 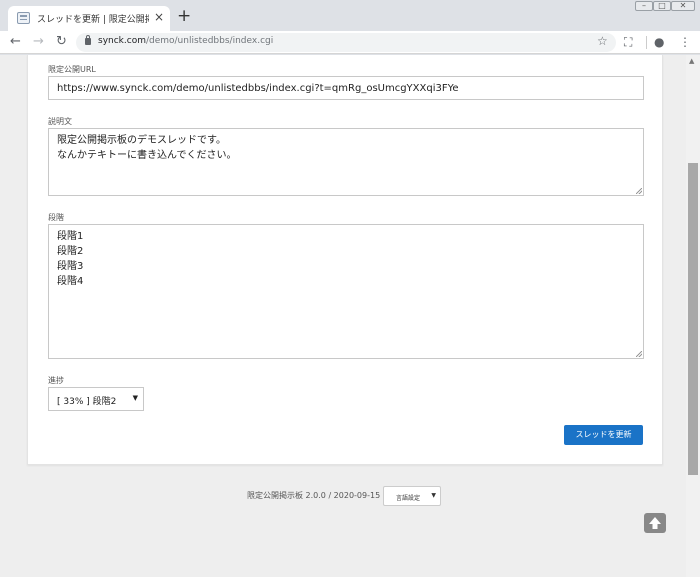 I want to click on scroll-up-arrow-icon: ▲, so click(x=691, y=61).